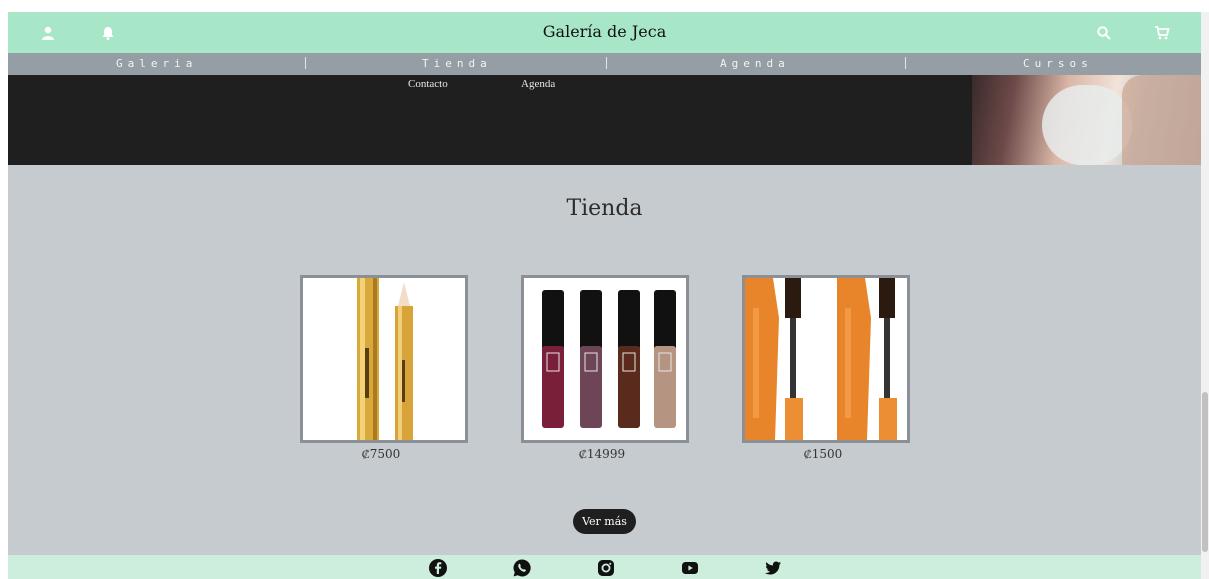  What do you see at coordinates (381, 454) in the screenshot?
I see `product-price: ₡7500` at bounding box center [381, 454].